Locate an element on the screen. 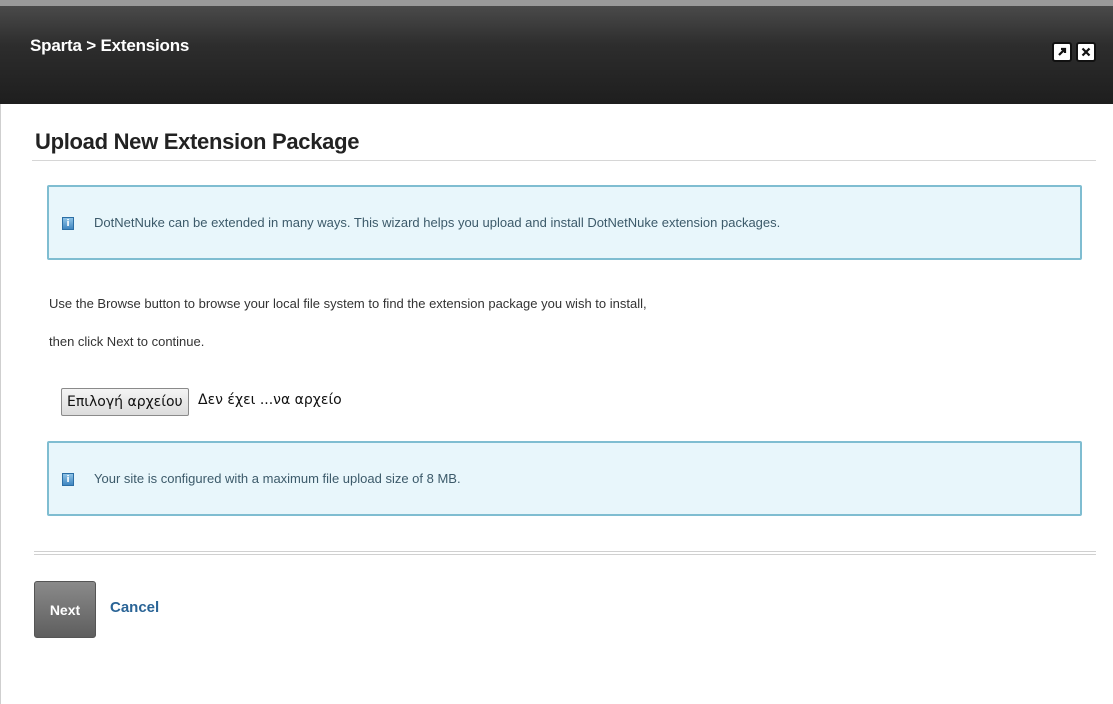 This screenshot has height=704, width=1113. choose-file-button: Επιλογή αρχείου is located at coordinates (125, 402).